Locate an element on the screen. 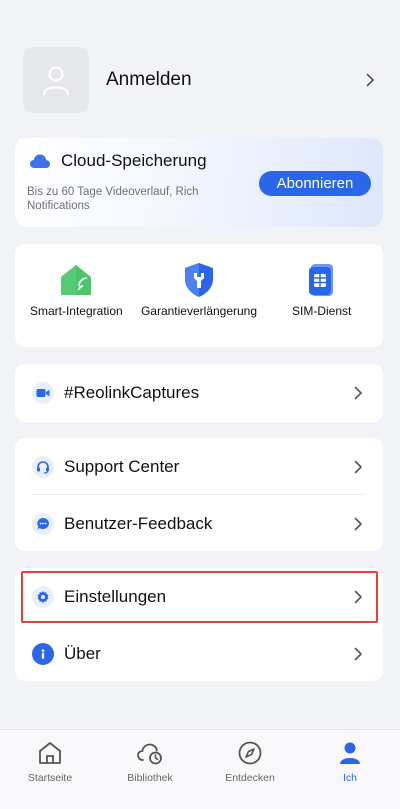 Image resolution: width=400 pixels, height=809 pixels. service-smart-integration: Smart-Integration is located at coordinates (76, 295).